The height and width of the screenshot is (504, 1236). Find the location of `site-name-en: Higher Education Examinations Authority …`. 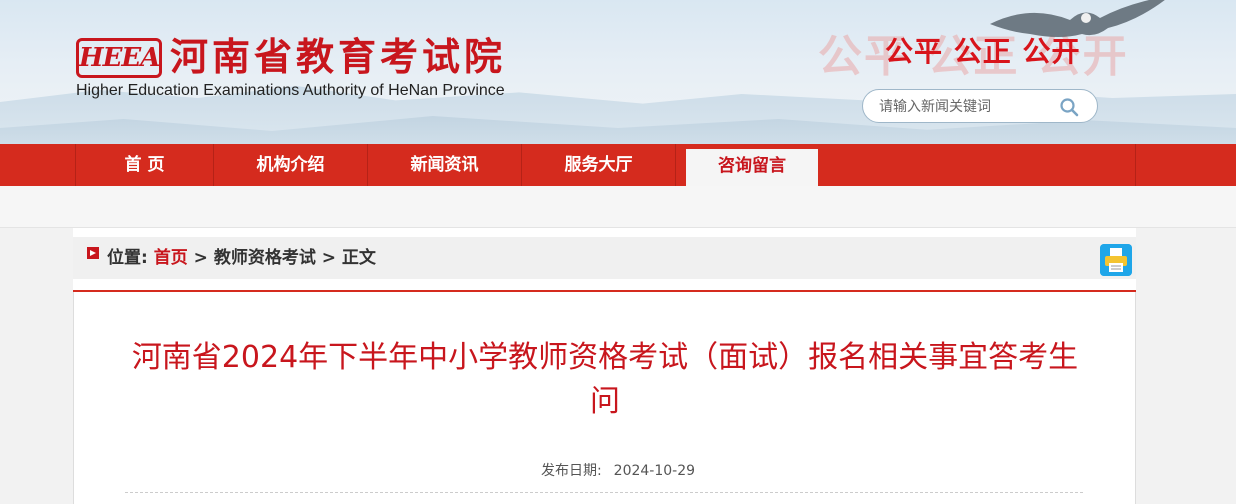

site-name-en: Higher Education Examinations Authority … is located at coordinates (290, 90).